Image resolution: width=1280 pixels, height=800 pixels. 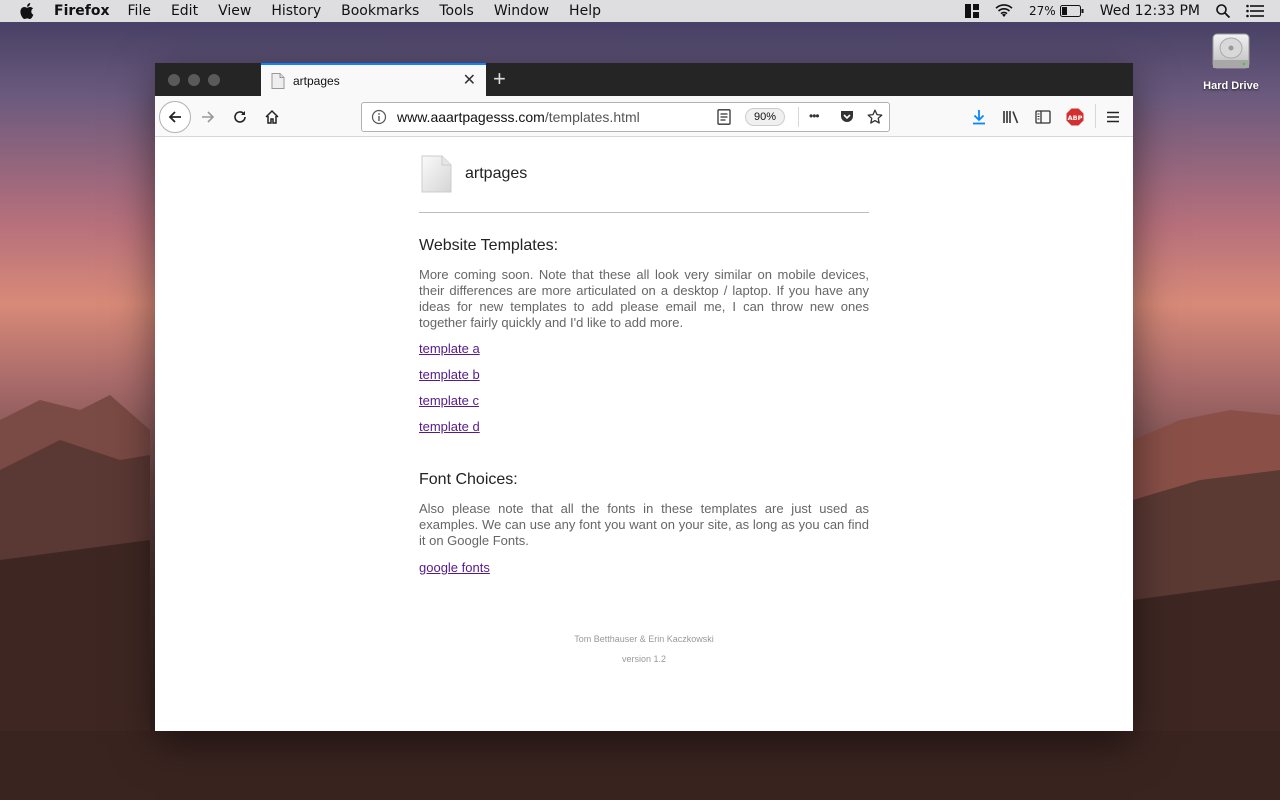 What do you see at coordinates (499, 79) in the screenshot?
I see `new-tab-button: +` at bounding box center [499, 79].